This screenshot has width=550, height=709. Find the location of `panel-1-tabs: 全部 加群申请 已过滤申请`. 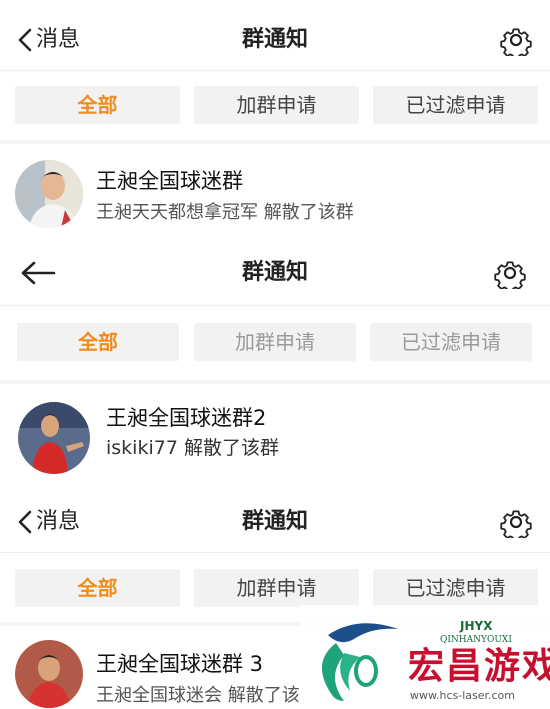

panel-1-tabs: 全部 加群申请 已过滤申请 is located at coordinates (275, 106).